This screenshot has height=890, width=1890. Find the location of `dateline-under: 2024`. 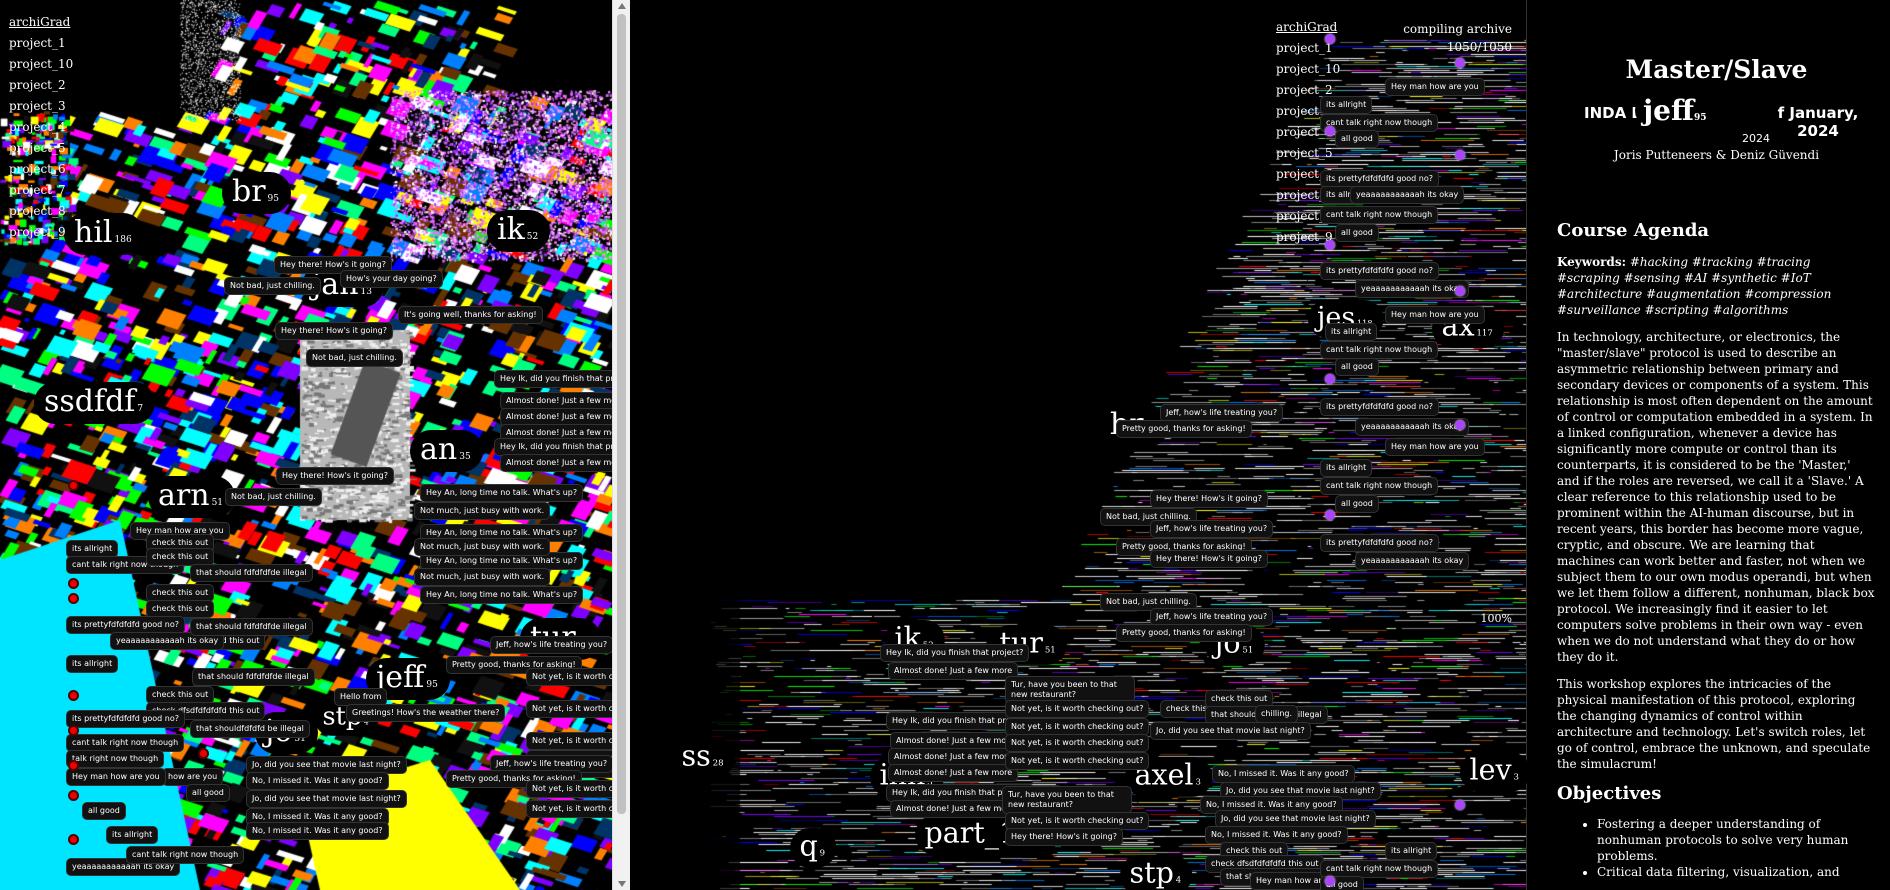

dateline-under: 2024 is located at coordinates (1756, 138).